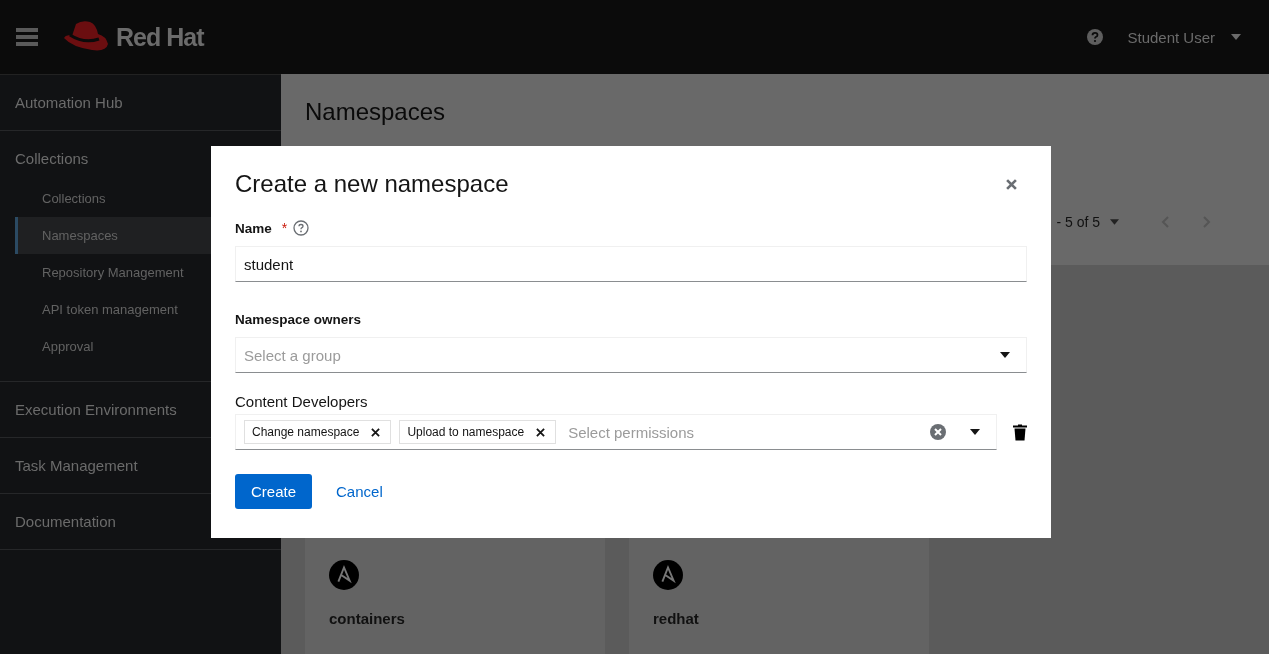 The height and width of the screenshot is (654, 1269). What do you see at coordinates (372, 184) in the screenshot?
I see `modal-title: Create a new namespace` at bounding box center [372, 184].